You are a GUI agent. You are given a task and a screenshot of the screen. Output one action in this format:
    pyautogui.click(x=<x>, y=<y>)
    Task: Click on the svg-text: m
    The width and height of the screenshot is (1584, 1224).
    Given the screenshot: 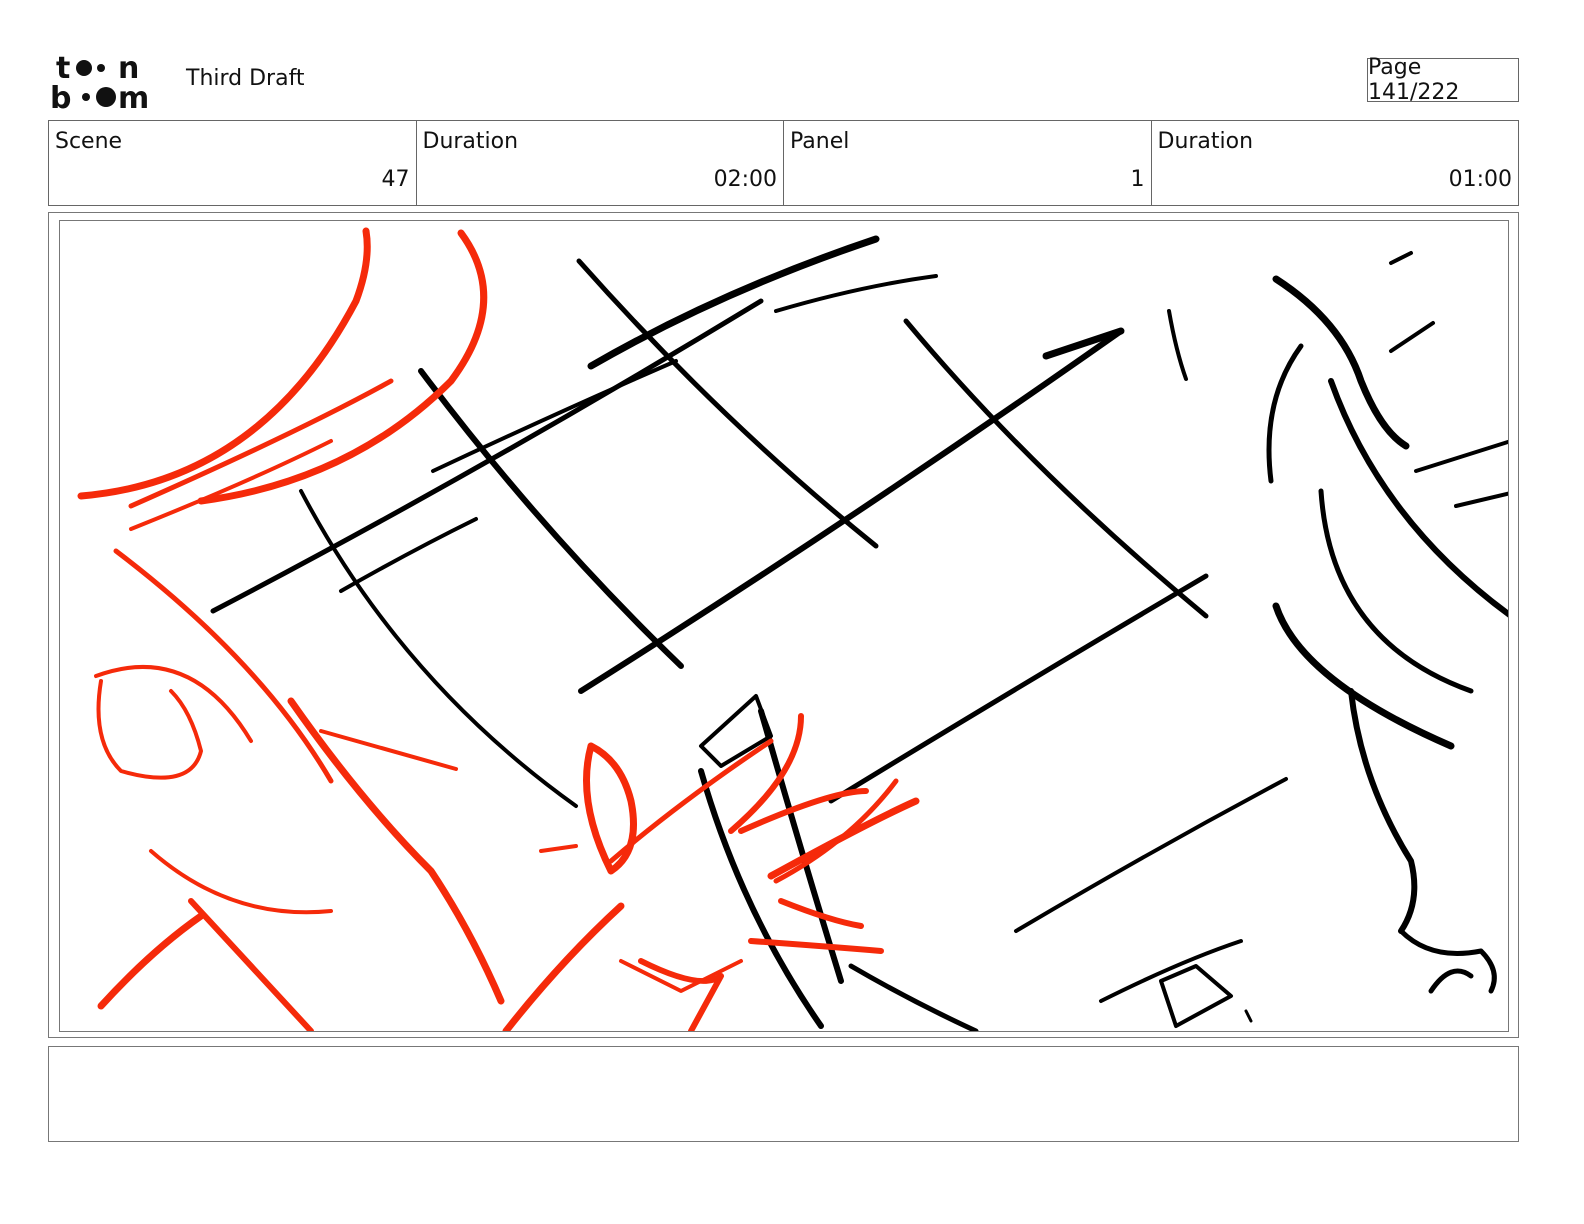 What is the action you would take?
    pyautogui.click(x=133, y=96)
    